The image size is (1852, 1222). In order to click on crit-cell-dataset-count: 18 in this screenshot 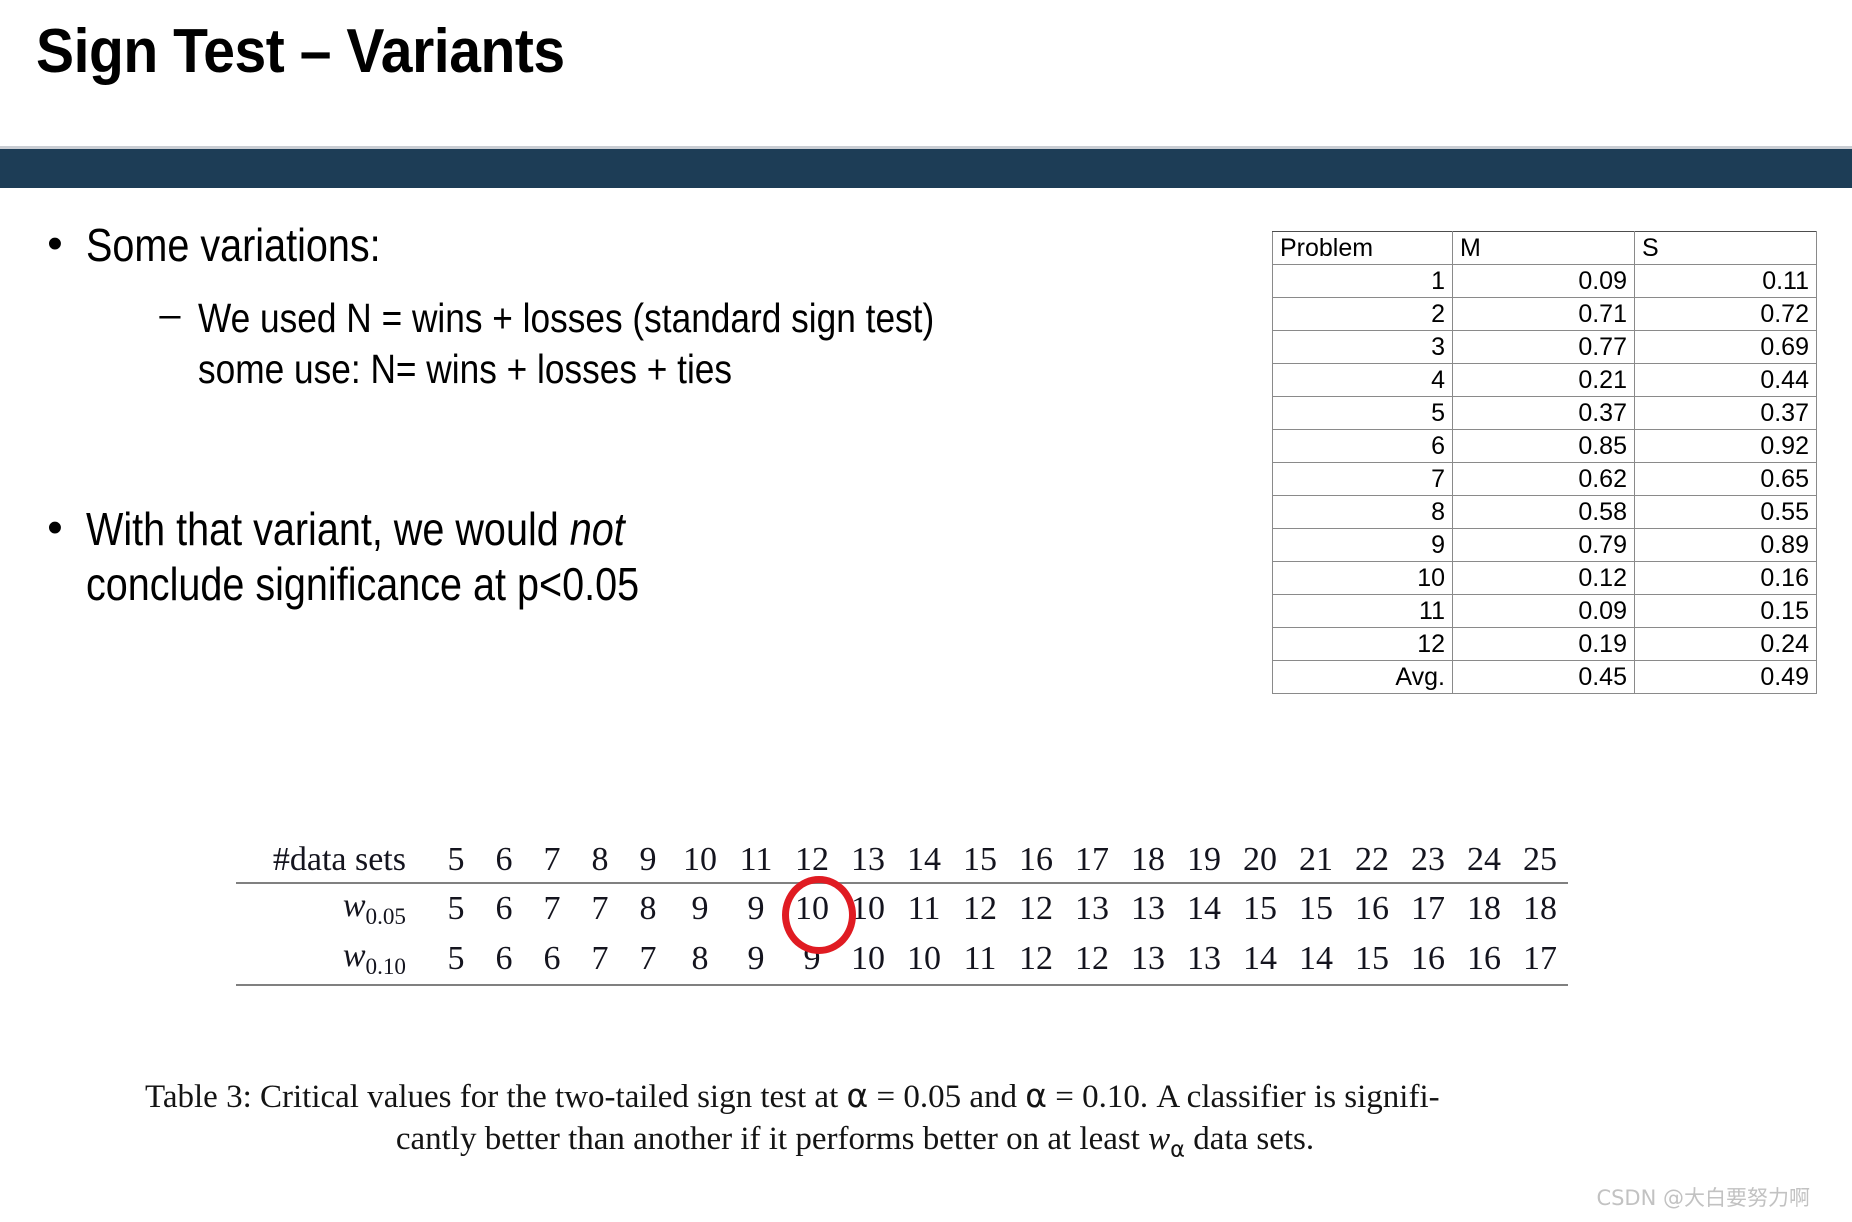, I will do `click(1148, 861)`.